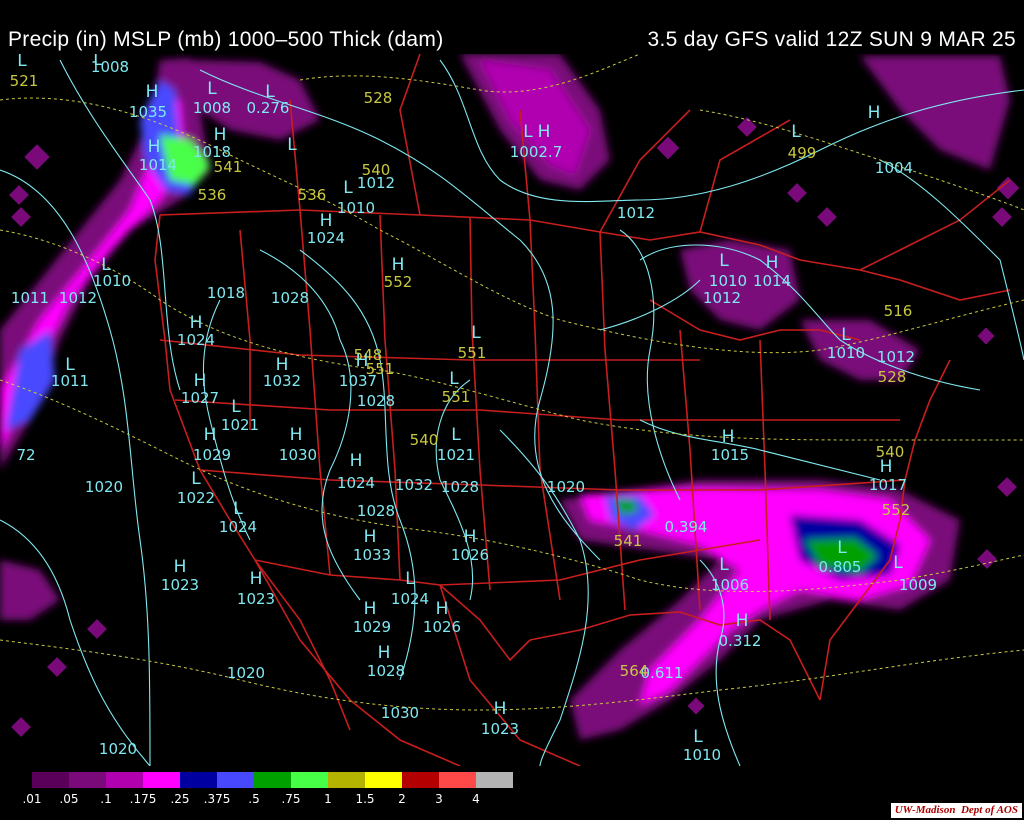 Image resolution: width=1024 pixels, height=820 pixels. I want to click on isobar-label: 1021, so click(240, 425).